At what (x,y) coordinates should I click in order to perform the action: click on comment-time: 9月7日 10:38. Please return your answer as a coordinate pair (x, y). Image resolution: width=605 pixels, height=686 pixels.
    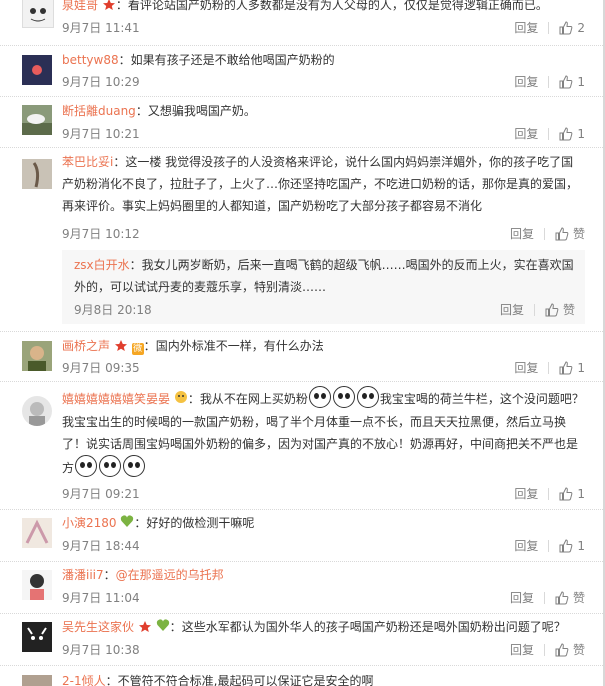
    Looking at the image, I should click on (101, 650).